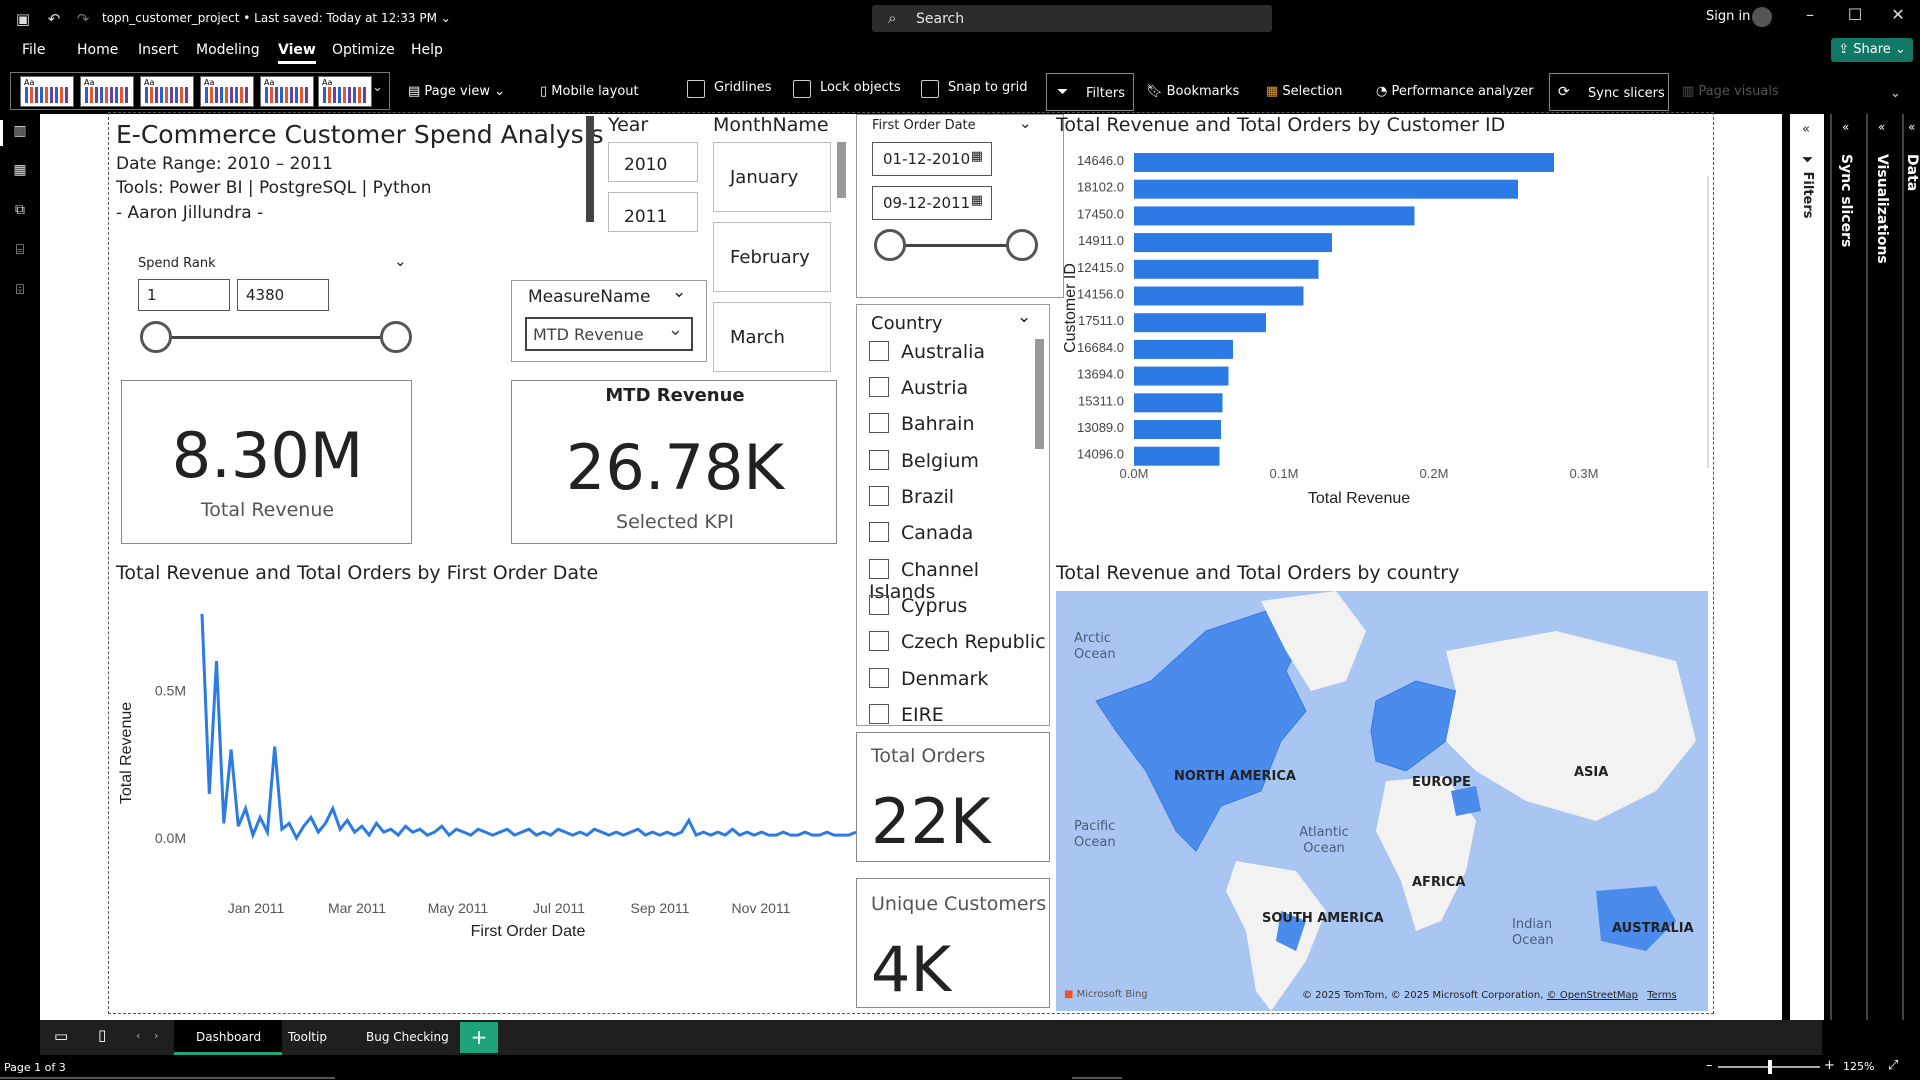  Describe the element at coordinates (1455, 91) in the screenshot. I see `performance-analyzer-button: ◔ Performance analyzer` at that location.